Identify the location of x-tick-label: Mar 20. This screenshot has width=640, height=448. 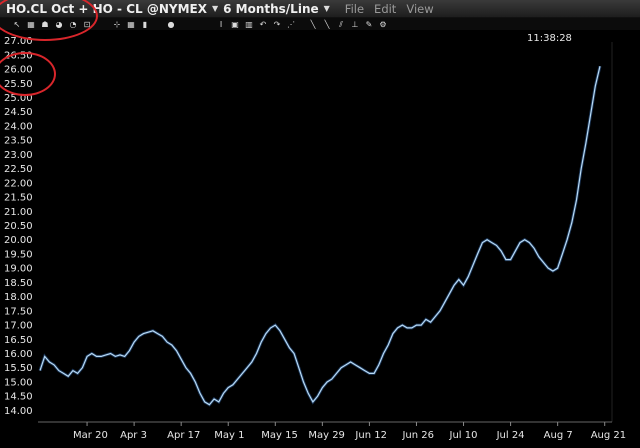
(90, 435).